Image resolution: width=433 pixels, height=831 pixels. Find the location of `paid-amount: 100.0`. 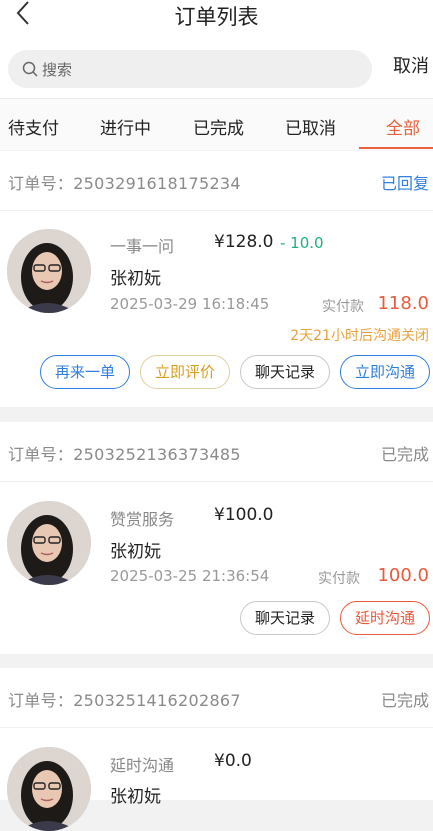

paid-amount: 100.0 is located at coordinates (403, 575).